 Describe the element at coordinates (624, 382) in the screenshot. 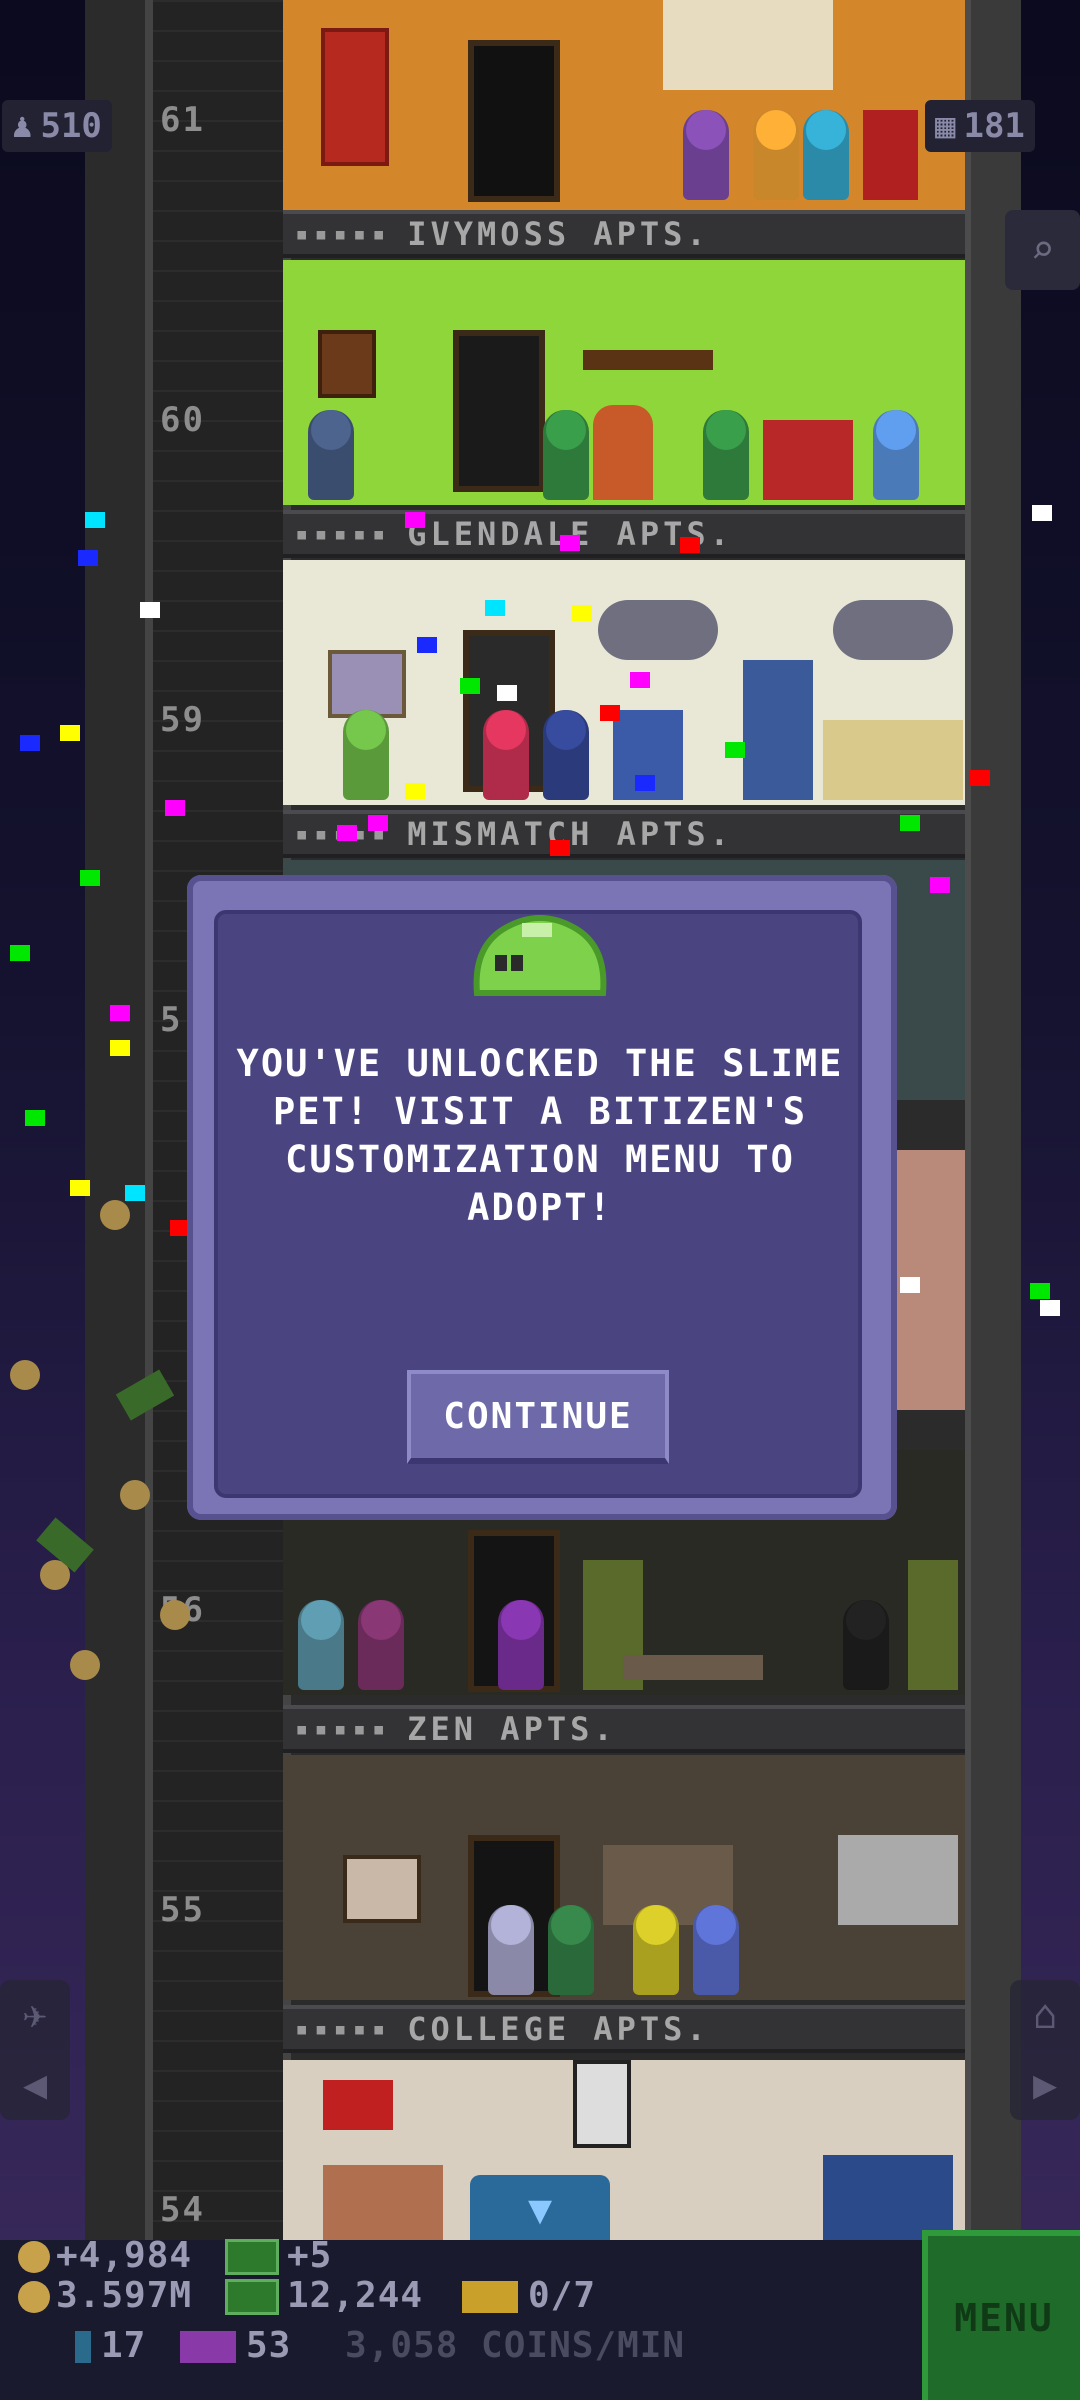

I see `floor-glendale` at that location.